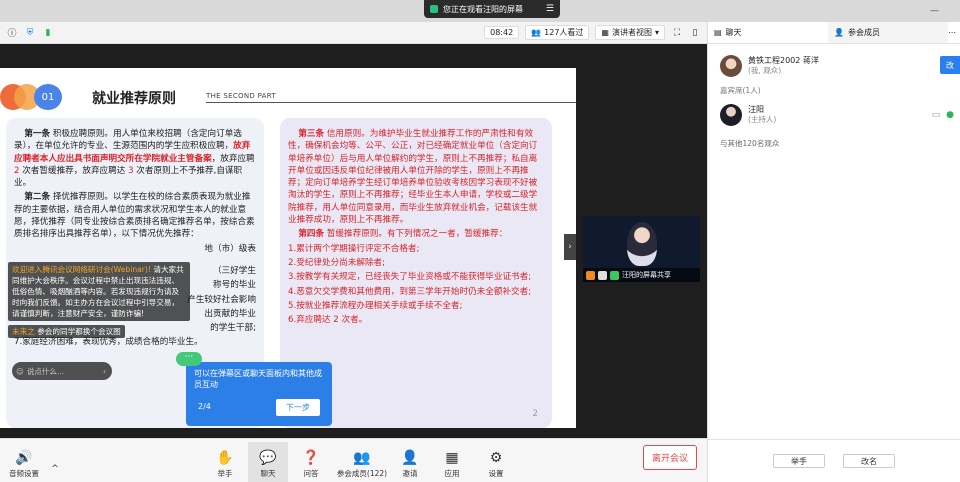 Image resolution: width=960 pixels, height=482 pixels. I want to click on view-mode-label: 演讲者视图, so click(631, 32).